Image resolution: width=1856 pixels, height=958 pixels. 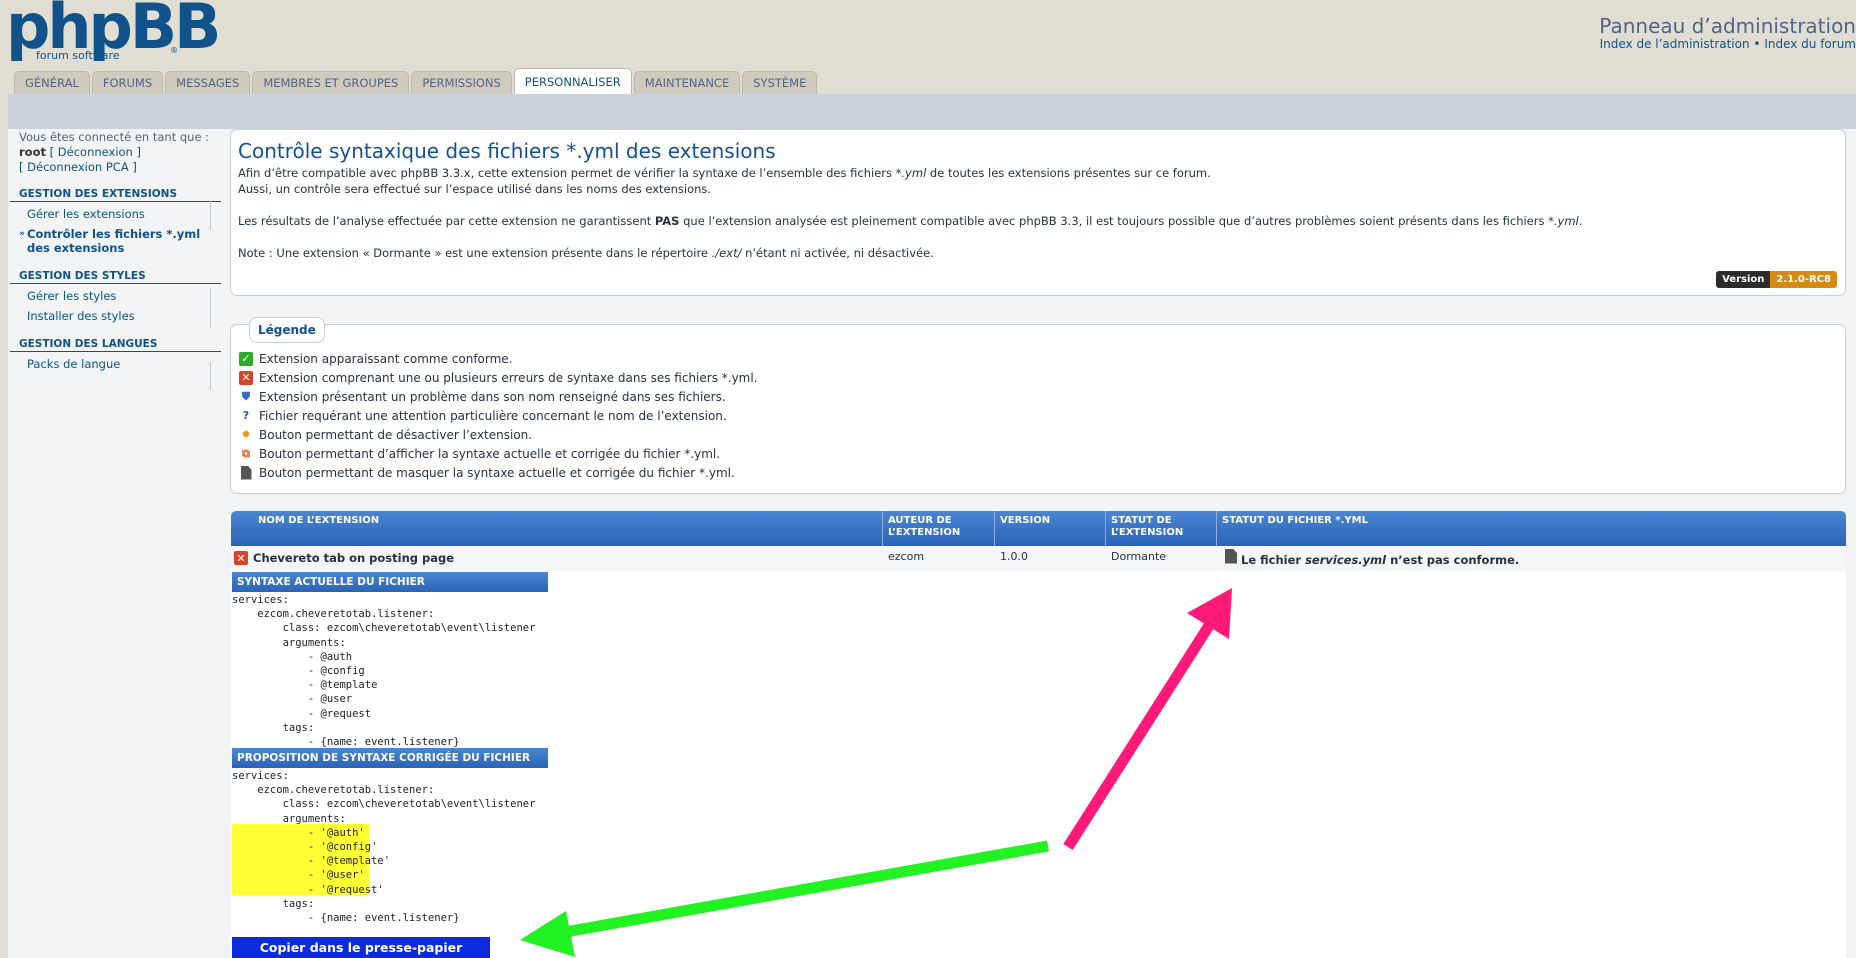 I want to click on tab-customise: Personnaliser, so click(x=572, y=81).